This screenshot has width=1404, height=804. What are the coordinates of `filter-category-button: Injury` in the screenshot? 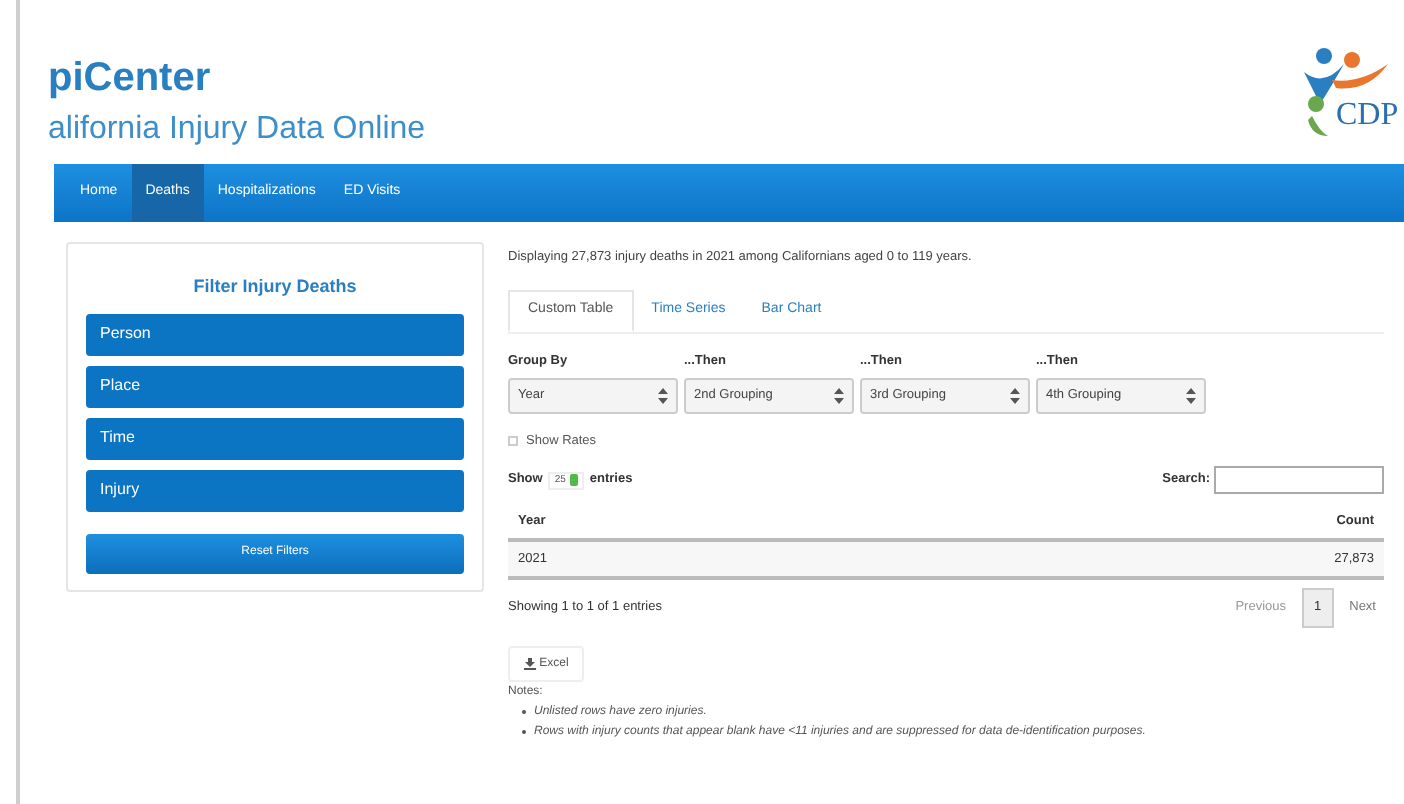 It's located at (275, 490).